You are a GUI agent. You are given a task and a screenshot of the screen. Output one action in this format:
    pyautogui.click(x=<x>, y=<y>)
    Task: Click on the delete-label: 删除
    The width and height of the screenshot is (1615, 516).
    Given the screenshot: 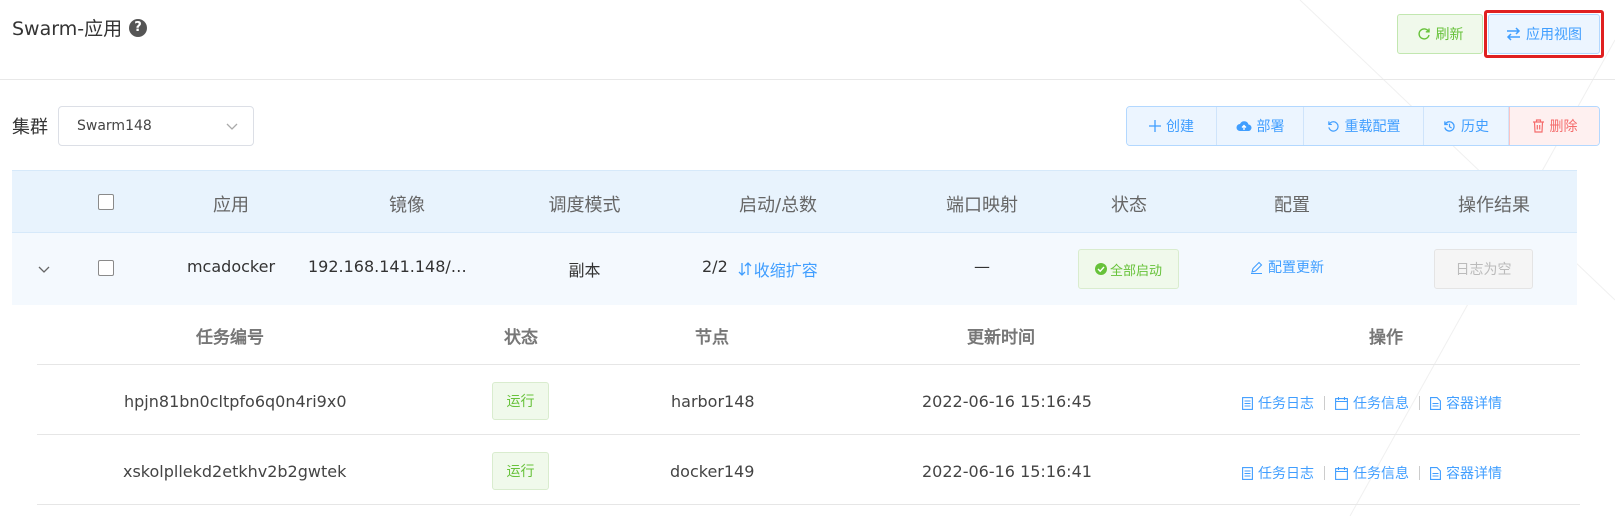 What is the action you would take?
    pyautogui.click(x=1563, y=127)
    